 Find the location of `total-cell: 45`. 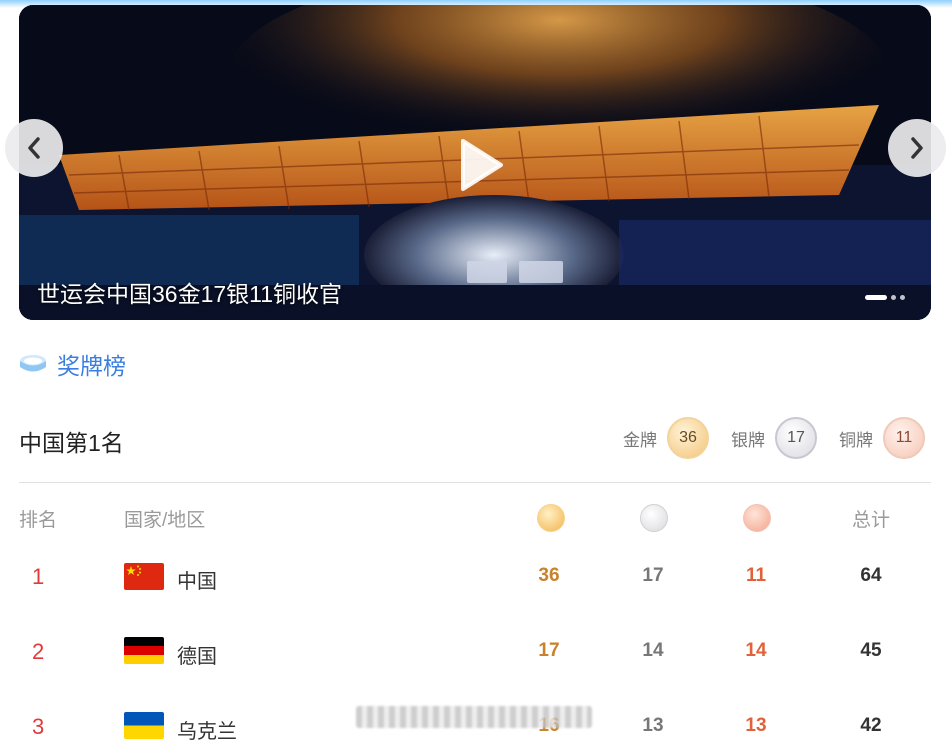

total-cell: 45 is located at coordinates (871, 650).